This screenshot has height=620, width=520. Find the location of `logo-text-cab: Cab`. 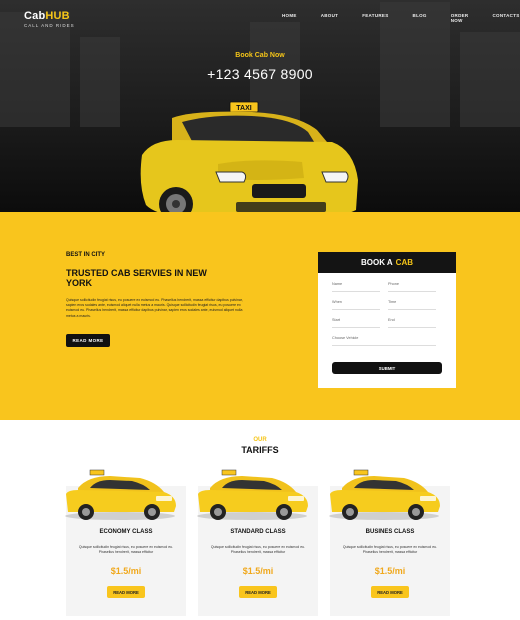

logo-text-cab: Cab is located at coordinates (35, 16).